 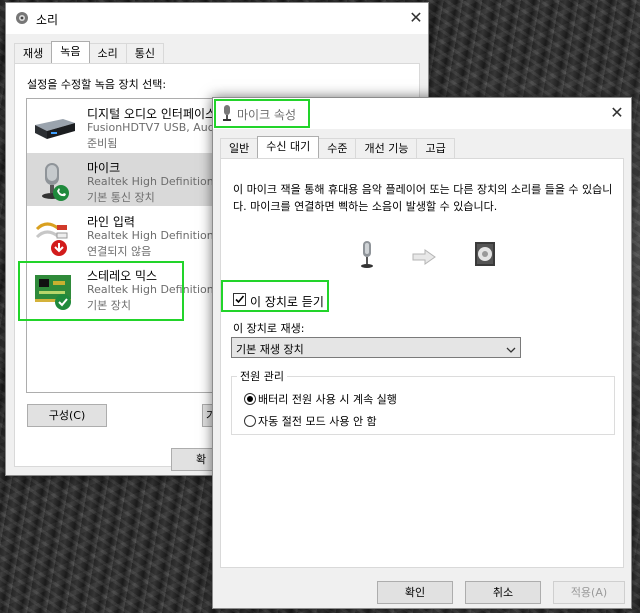 I want to click on chevron-down-icon, so click(x=511, y=350).